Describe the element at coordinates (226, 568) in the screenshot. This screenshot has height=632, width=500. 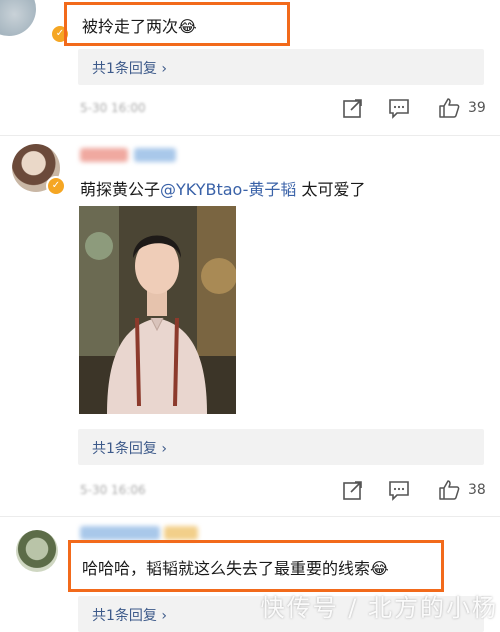
I see `comment-body: 哈哈哈，韬韬就这么失去了最重要的线索` at that location.